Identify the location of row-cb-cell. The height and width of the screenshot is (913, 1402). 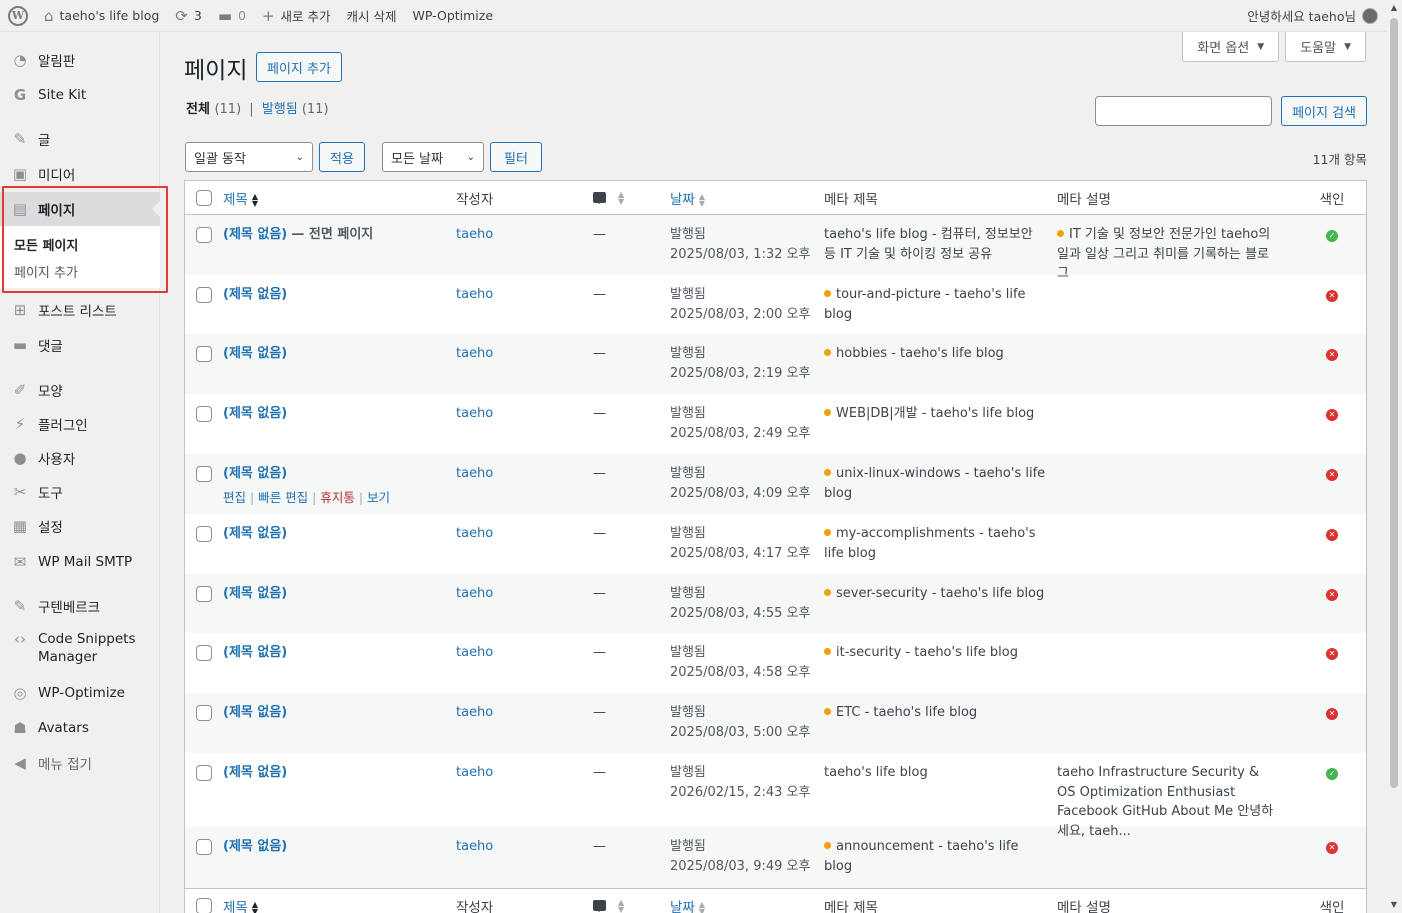
(204, 533).